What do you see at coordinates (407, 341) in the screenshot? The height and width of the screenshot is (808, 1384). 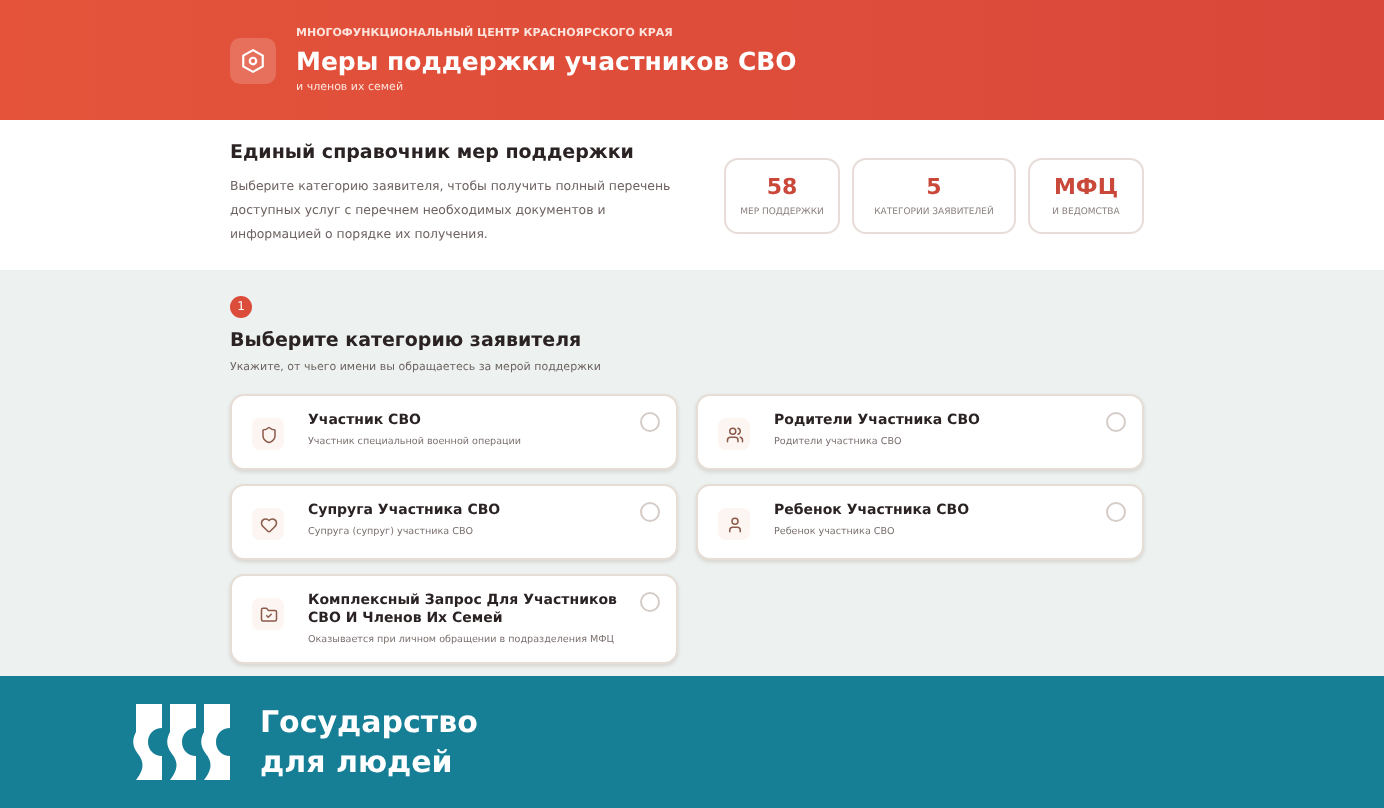 I see `step-title: Выберите категорию заявителя` at bounding box center [407, 341].